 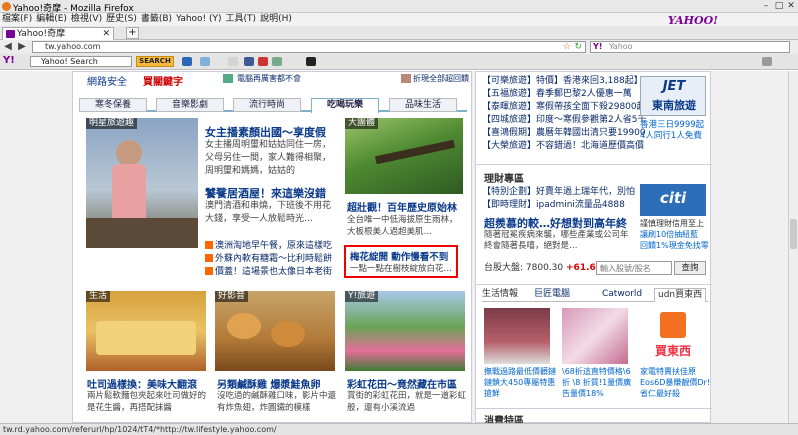 What do you see at coordinates (674, 245) in the screenshot?
I see `citi-line-3: 回饋1%現金免找零` at bounding box center [674, 245].